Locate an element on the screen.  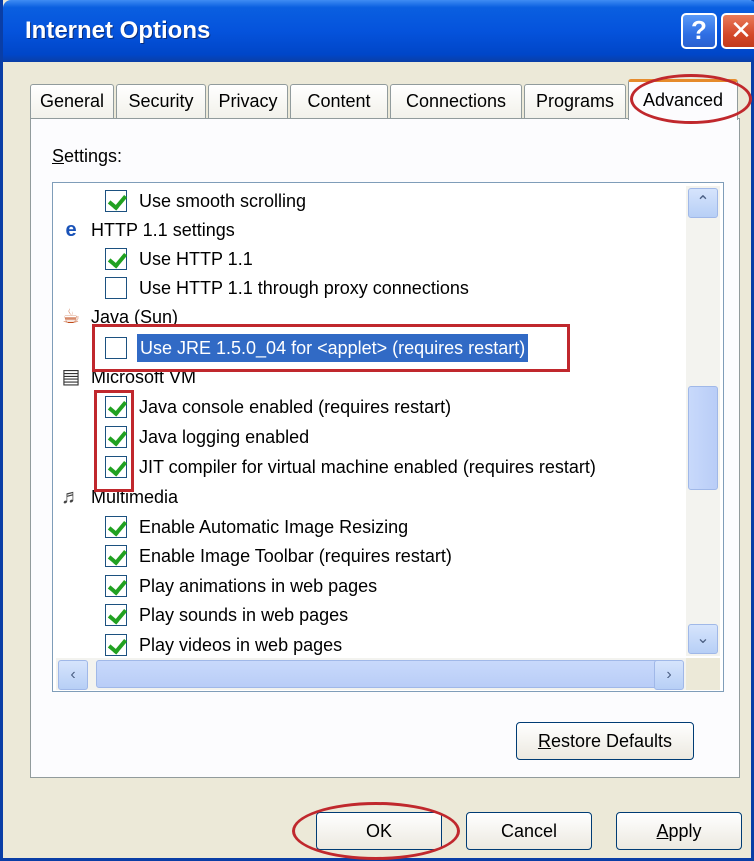
scroll-up-button: ⌃ is located at coordinates (703, 203).